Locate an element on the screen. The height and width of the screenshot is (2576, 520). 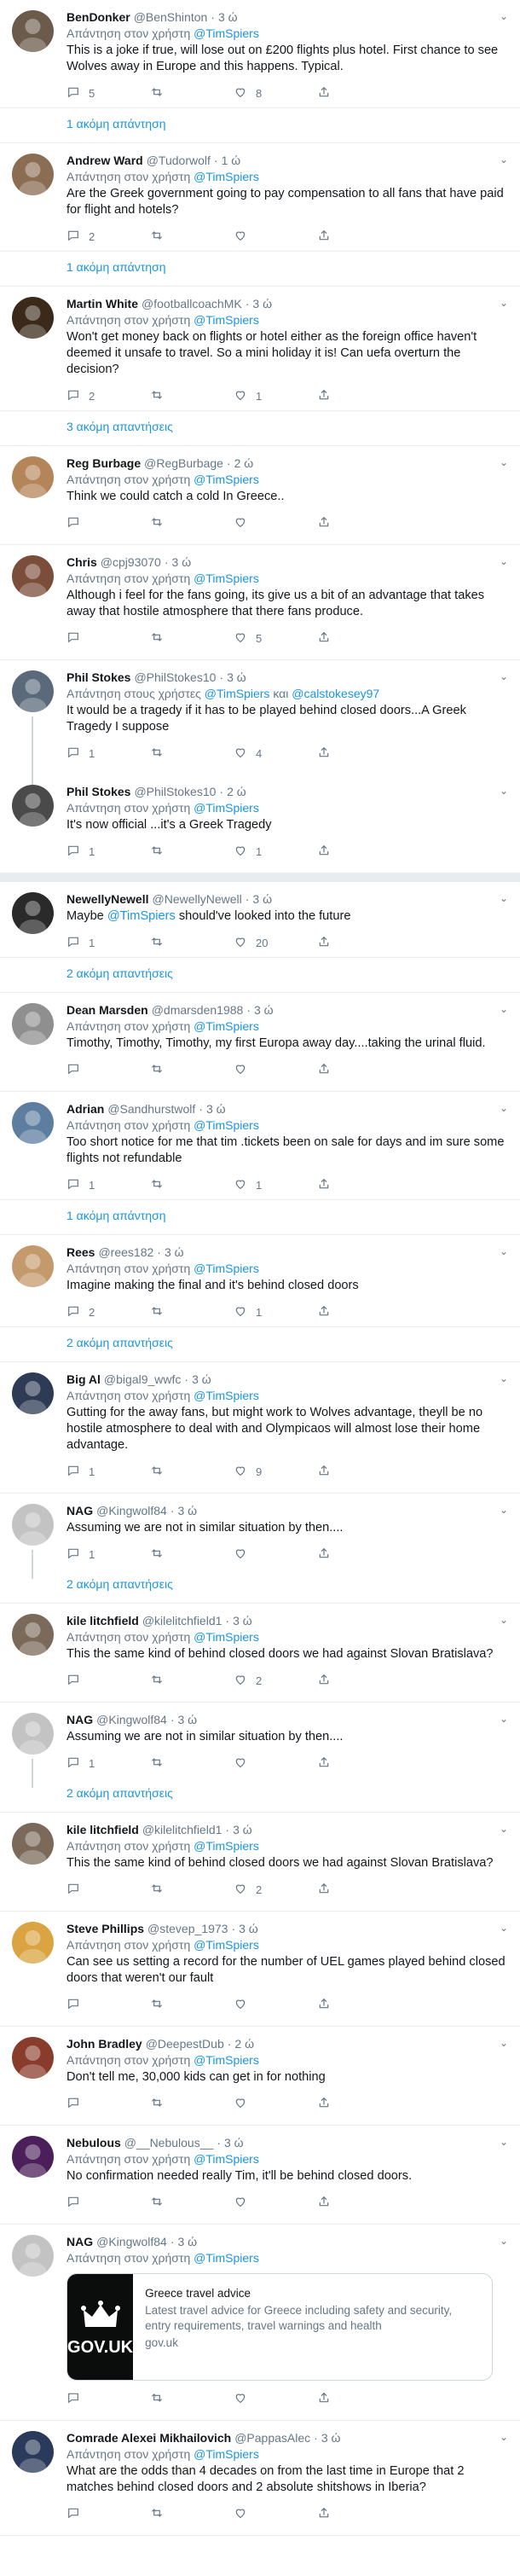
author-name: Steve Phillips is located at coordinates (105, 1928).